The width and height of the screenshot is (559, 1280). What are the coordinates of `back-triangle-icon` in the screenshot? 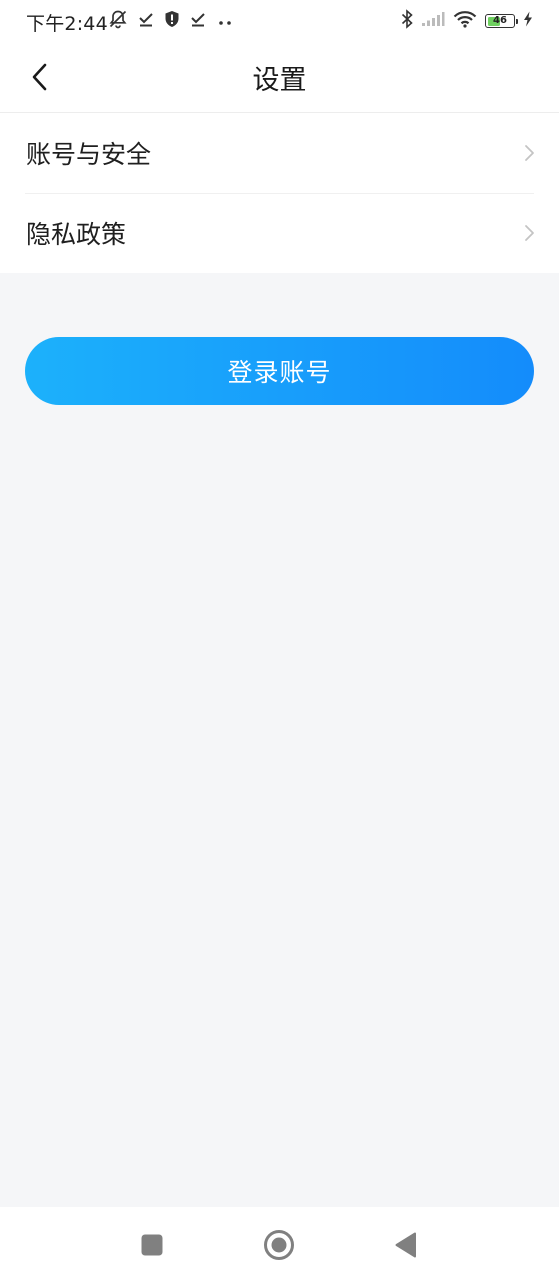 It's located at (405, 1245).